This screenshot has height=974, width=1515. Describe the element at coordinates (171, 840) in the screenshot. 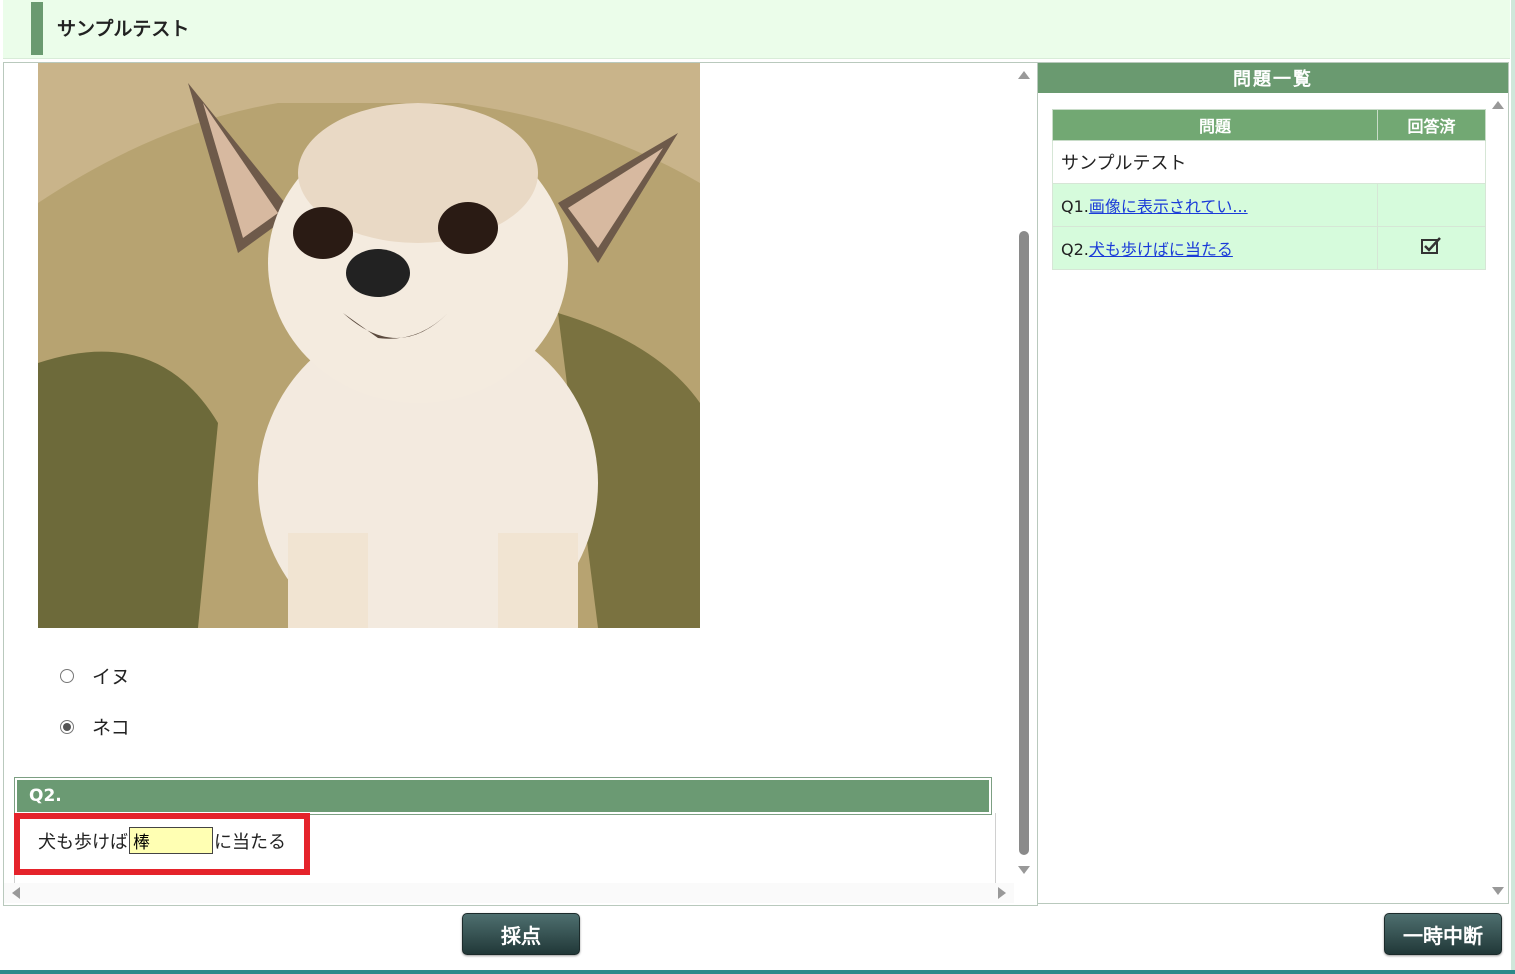

I see `answer-input` at that location.